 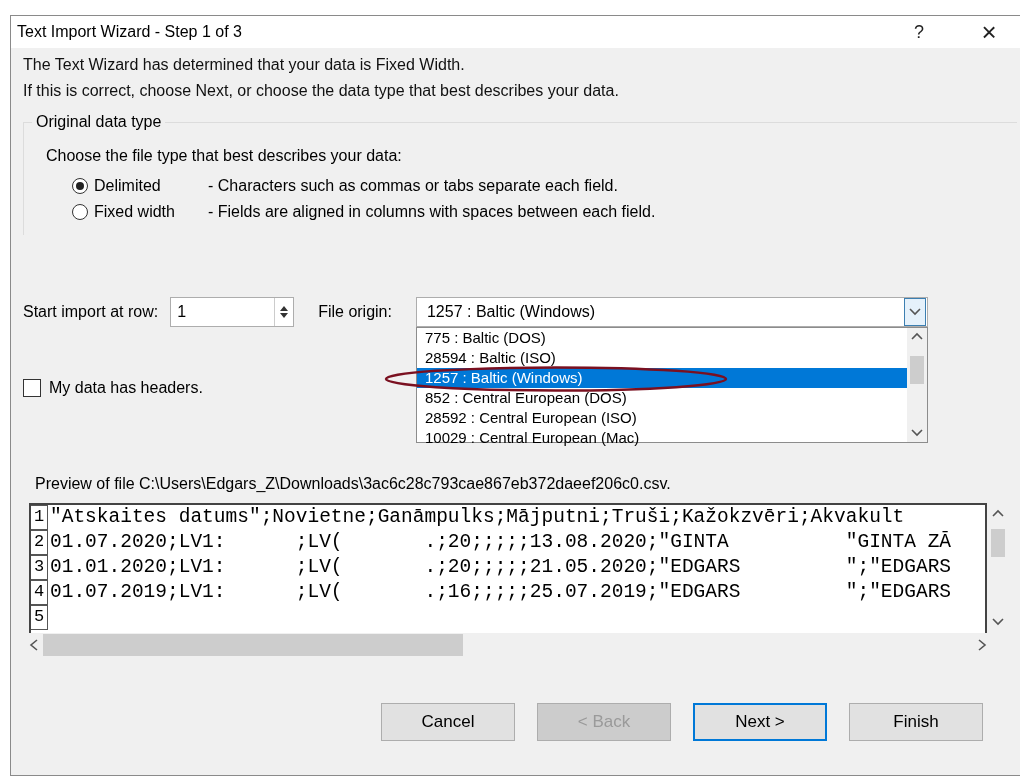 What do you see at coordinates (126, 388) in the screenshot?
I see `checkbox-label: My data has headers.` at bounding box center [126, 388].